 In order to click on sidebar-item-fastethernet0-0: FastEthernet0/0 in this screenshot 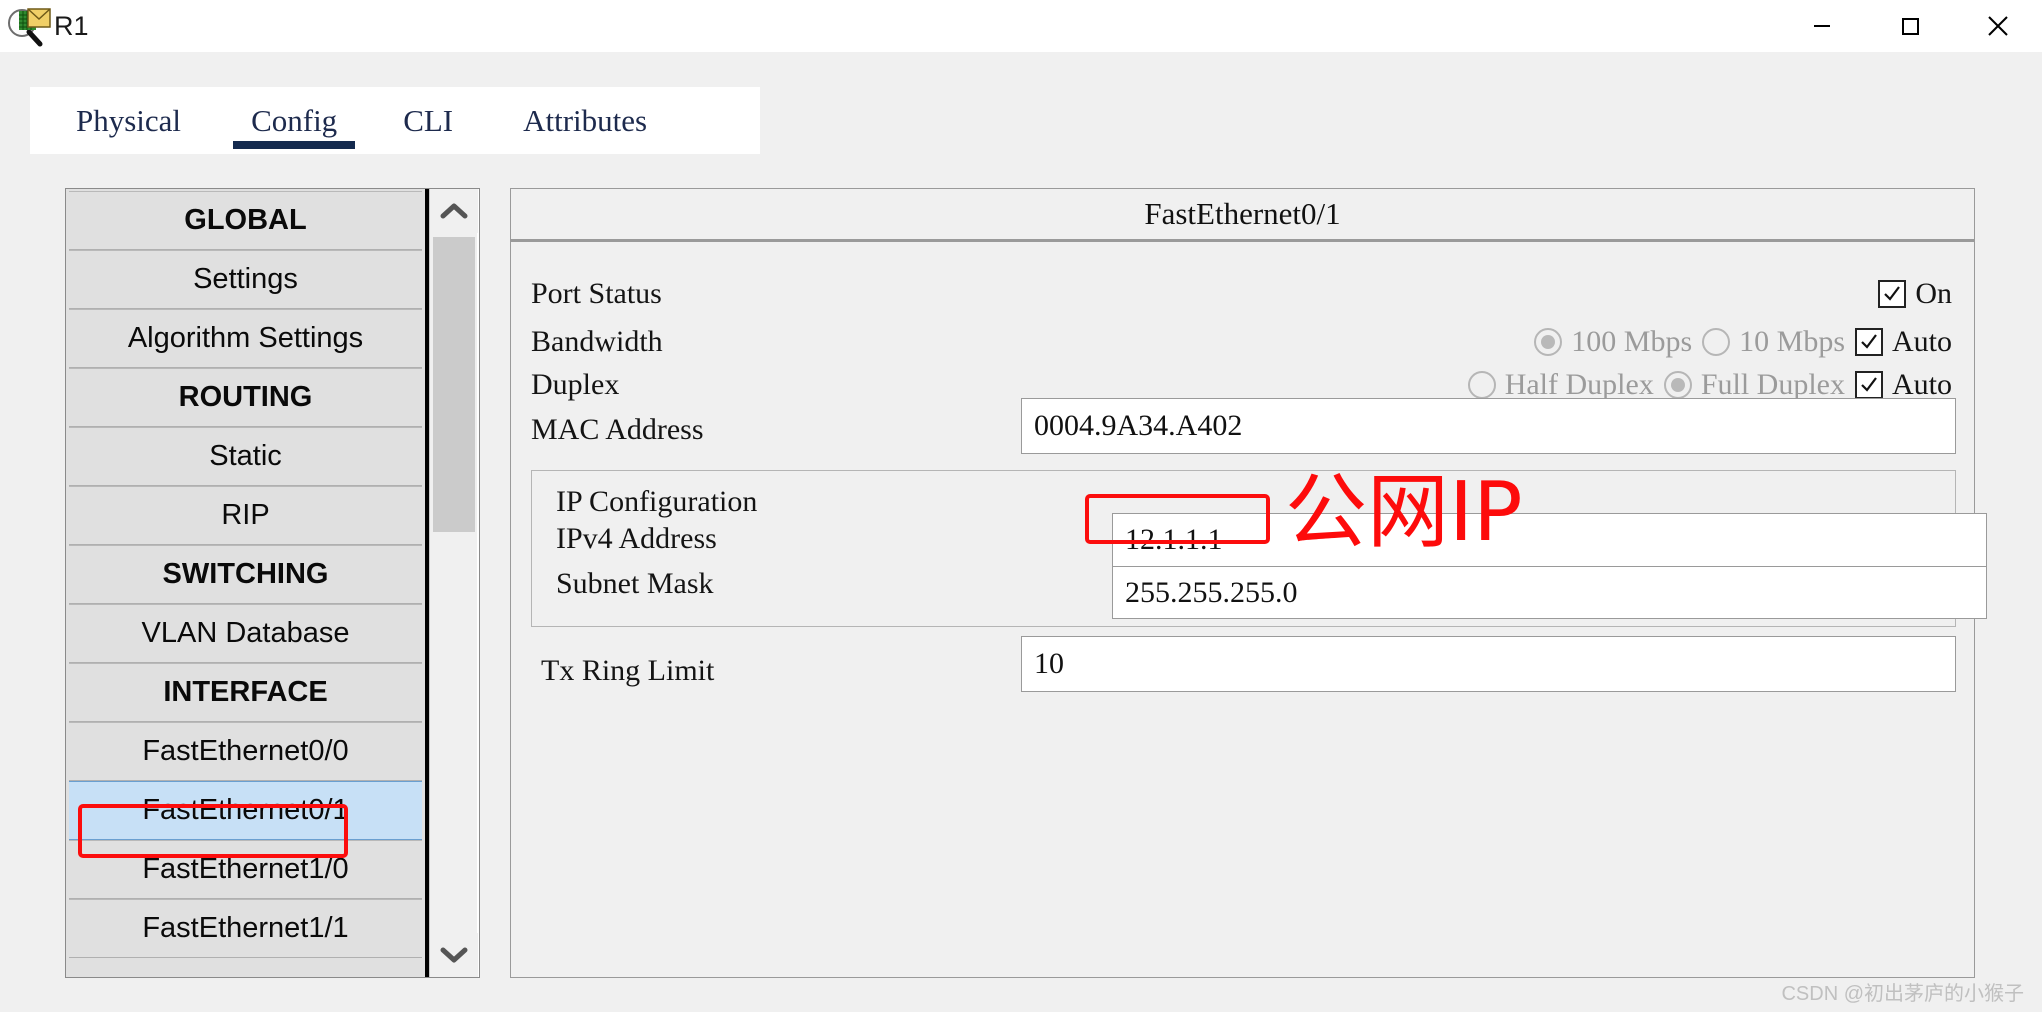, I will do `click(245, 751)`.